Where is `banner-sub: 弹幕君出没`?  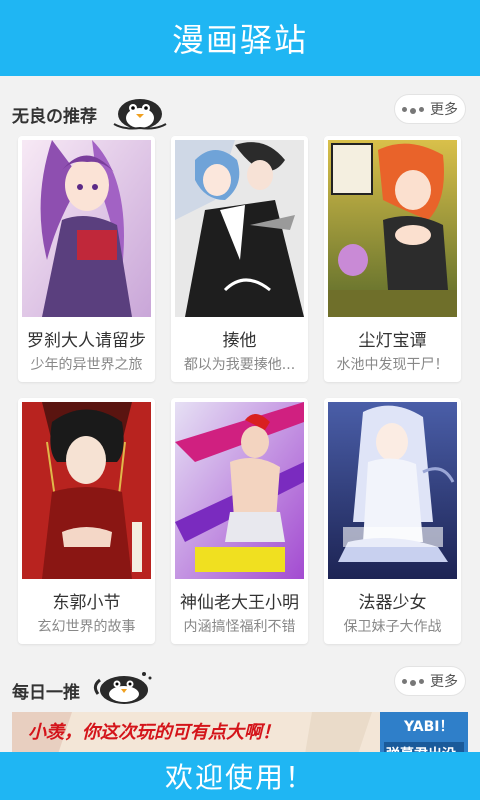 banner-sub: 弹幕君出没 is located at coordinates (421, 748).